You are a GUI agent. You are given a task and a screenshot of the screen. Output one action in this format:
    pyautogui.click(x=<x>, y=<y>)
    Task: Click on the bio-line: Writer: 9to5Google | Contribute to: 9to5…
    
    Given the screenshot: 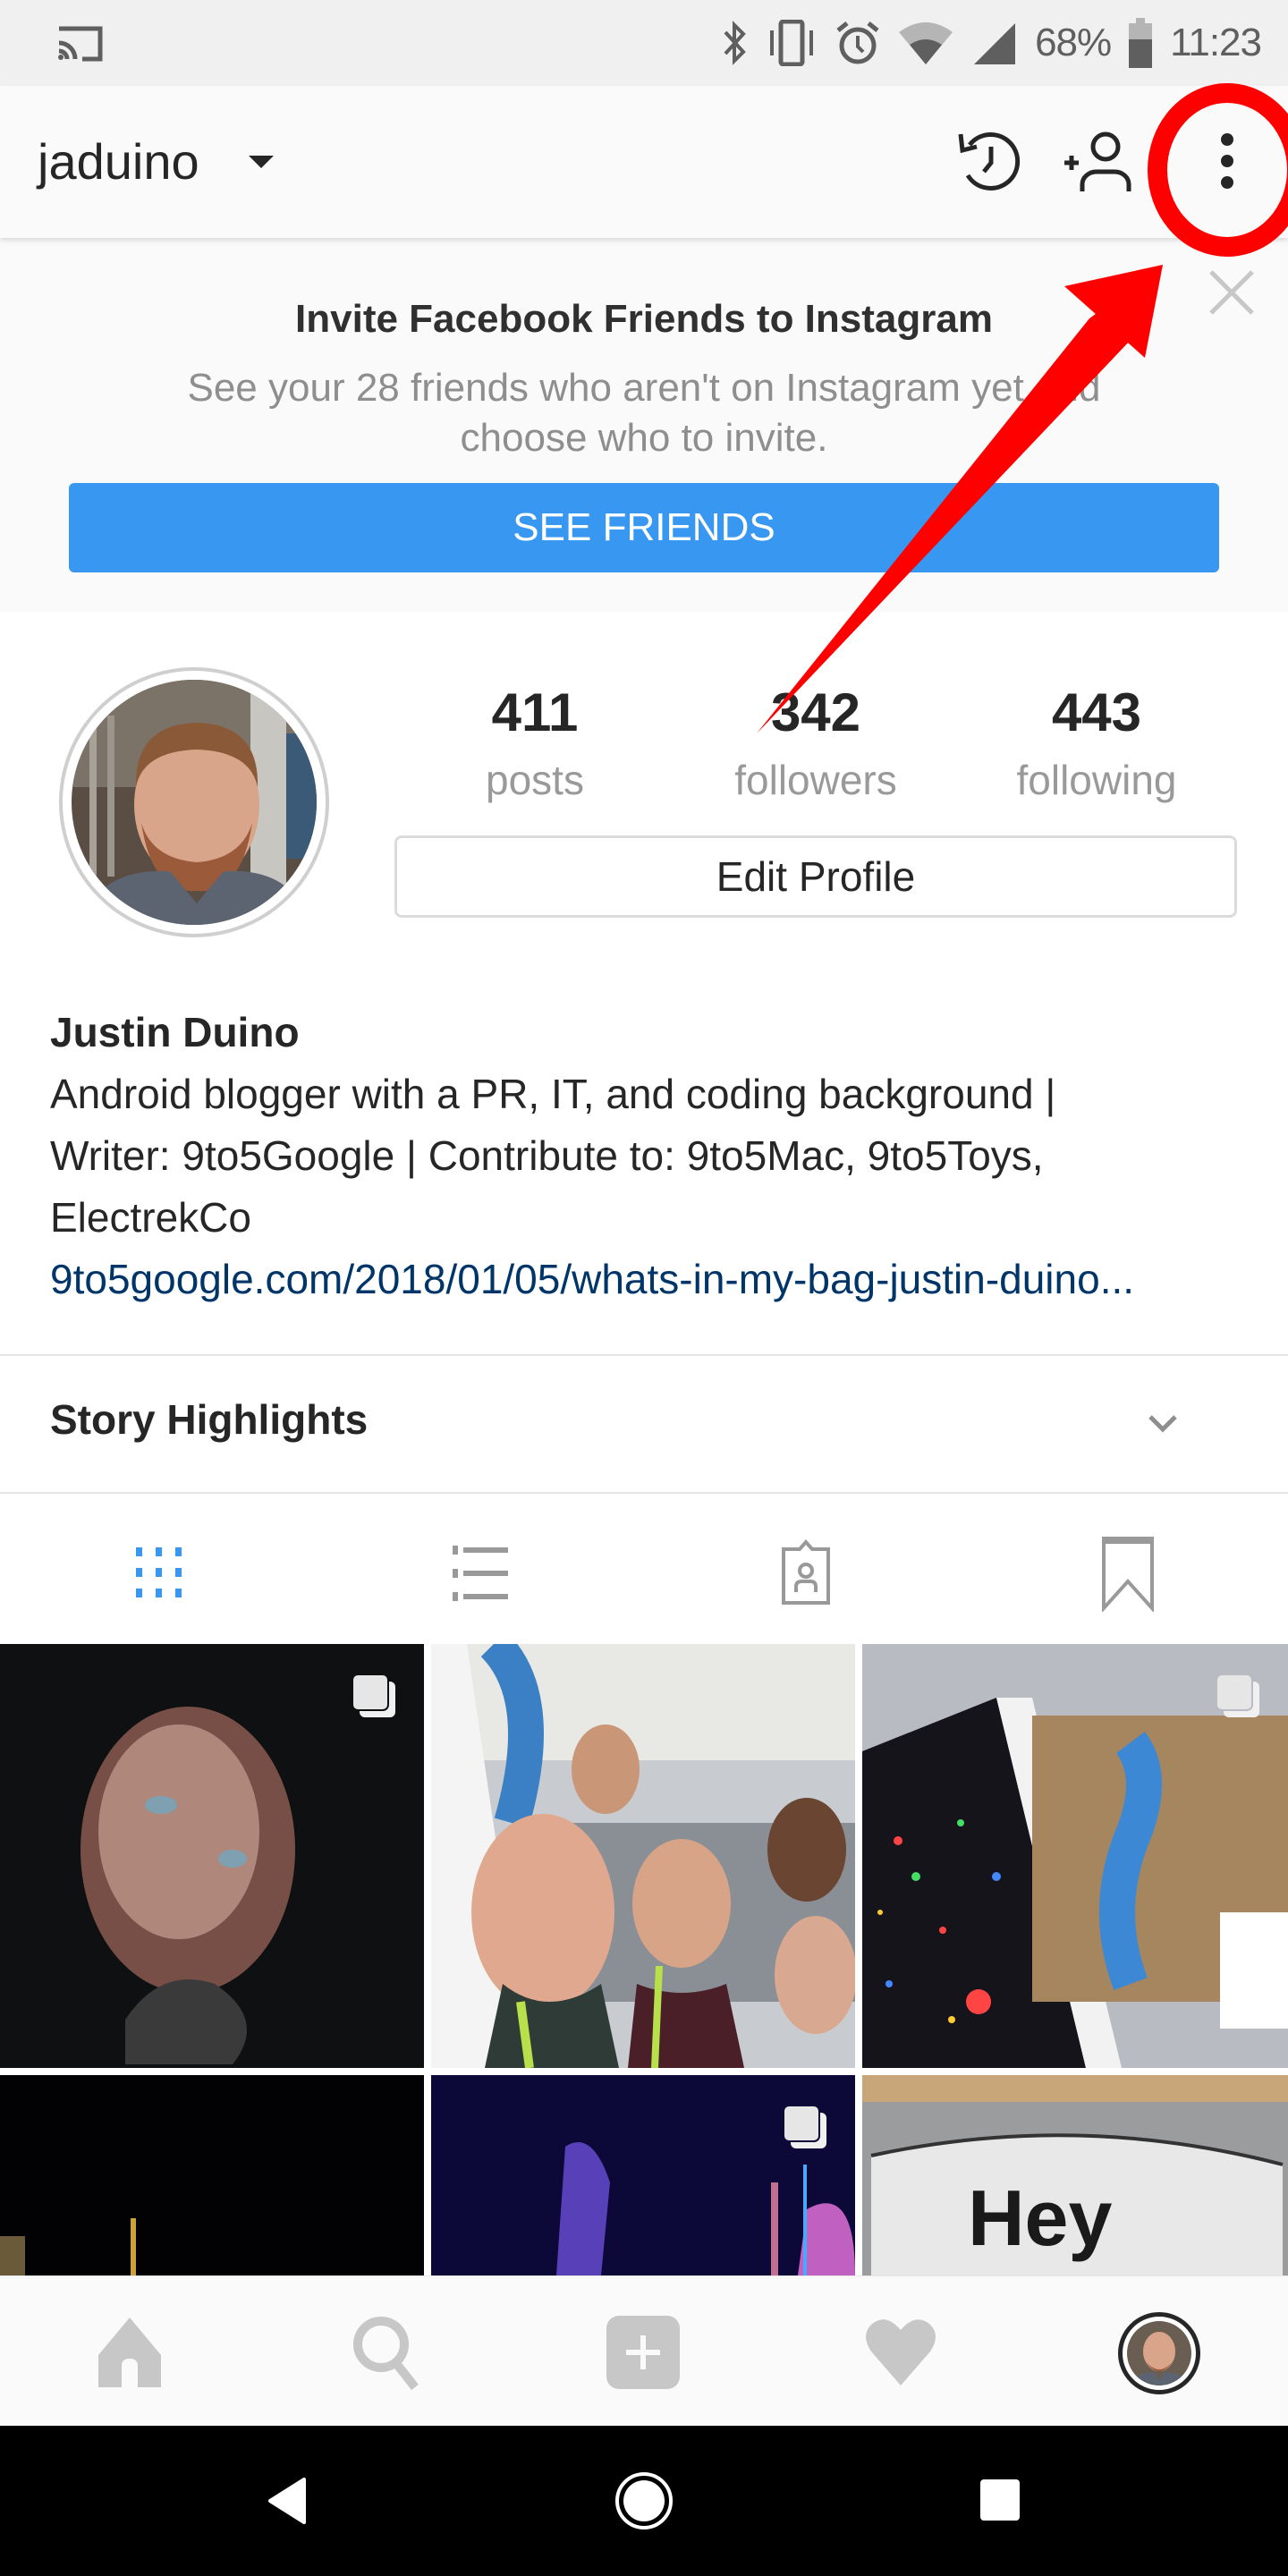 What is the action you would take?
    pyautogui.click(x=547, y=1155)
    